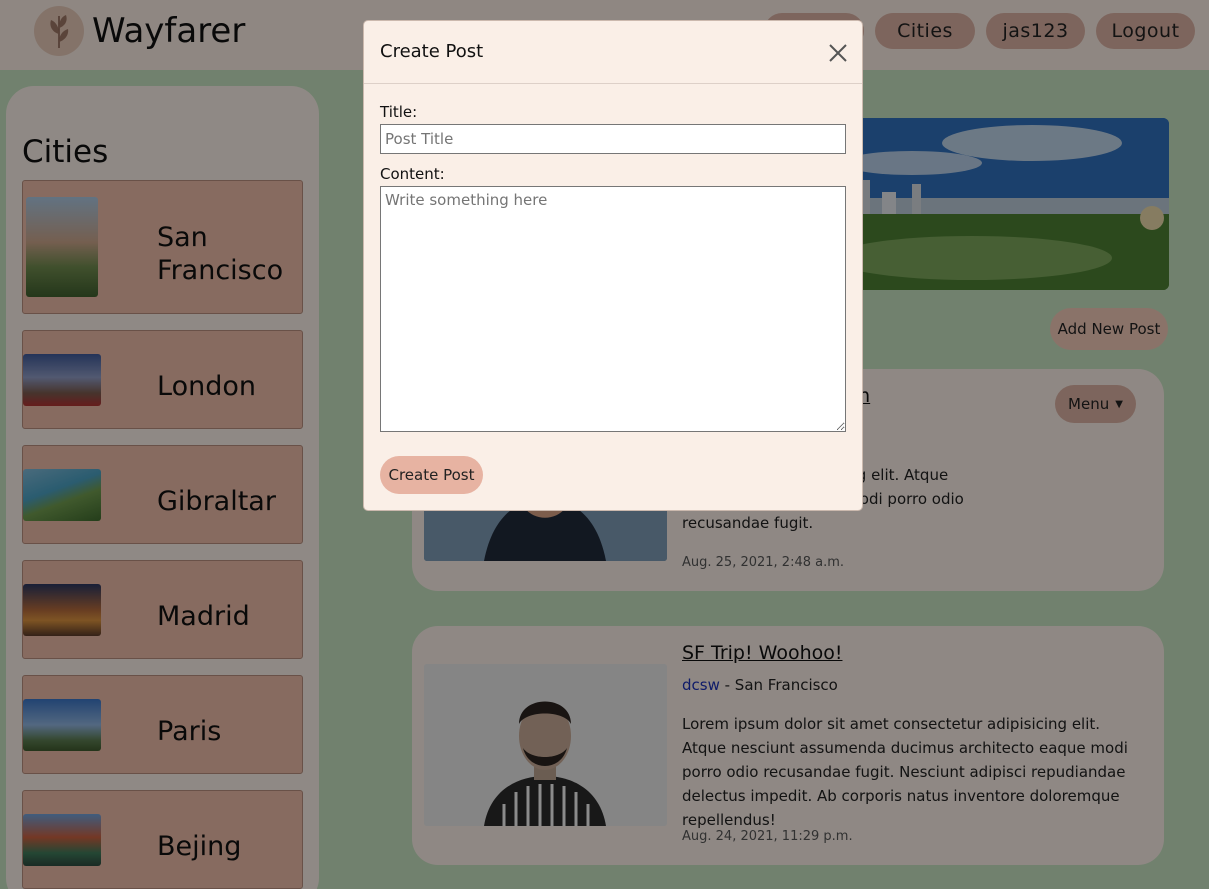 Image resolution: width=1209 pixels, height=889 pixels. What do you see at coordinates (838, 53) in the screenshot?
I see `close-icon` at bounding box center [838, 53].